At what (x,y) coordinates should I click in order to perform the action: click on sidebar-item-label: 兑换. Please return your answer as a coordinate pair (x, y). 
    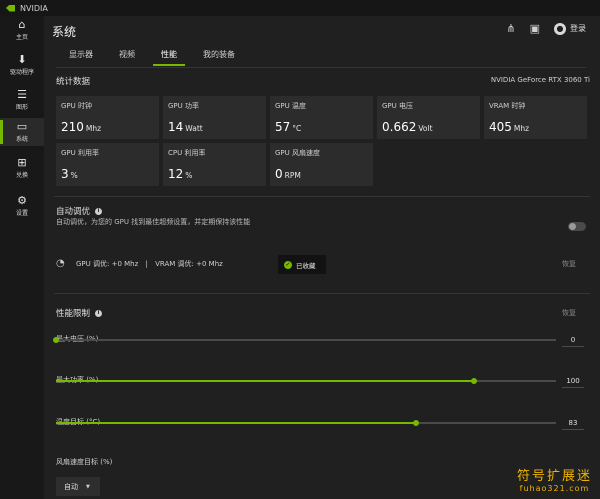
    Looking at the image, I should click on (21, 175).